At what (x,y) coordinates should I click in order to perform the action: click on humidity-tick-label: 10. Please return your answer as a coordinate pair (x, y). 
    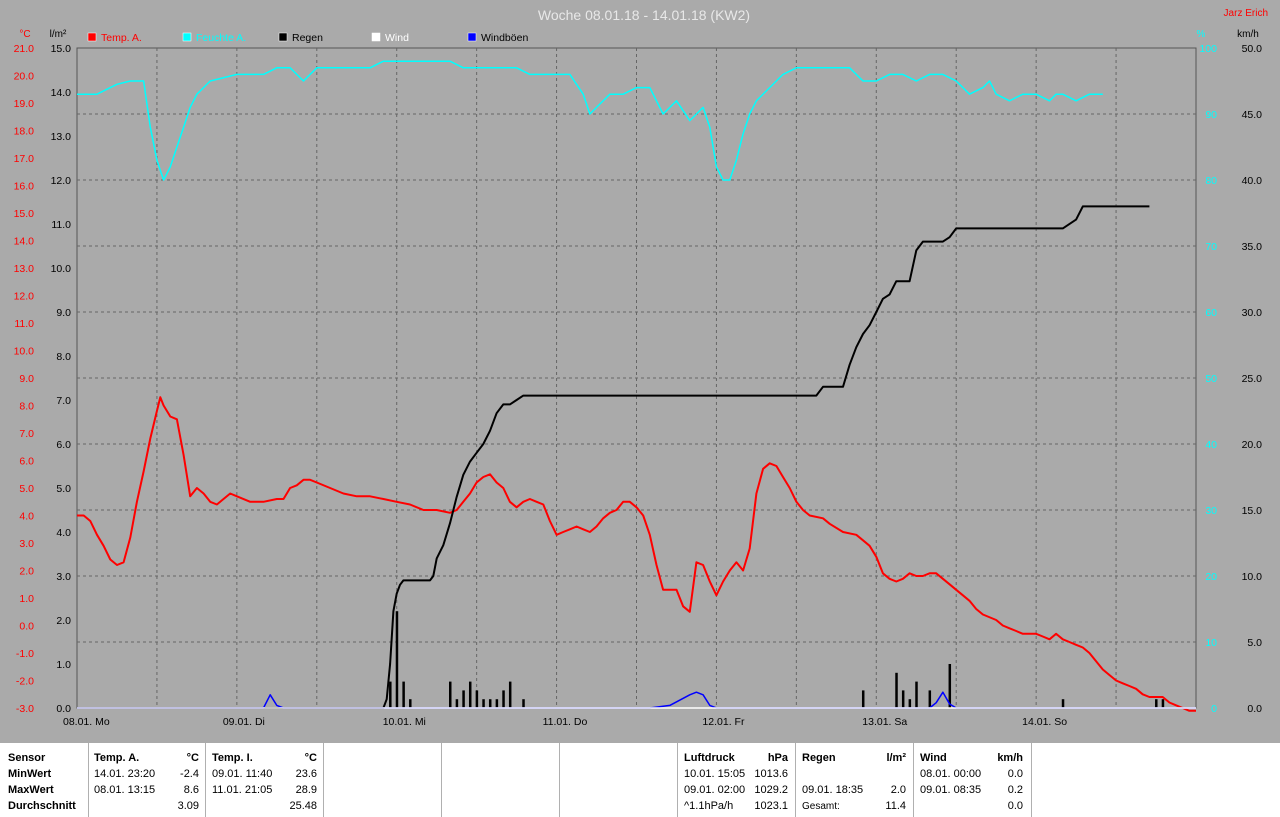
    Looking at the image, I should click on (1211, 643).